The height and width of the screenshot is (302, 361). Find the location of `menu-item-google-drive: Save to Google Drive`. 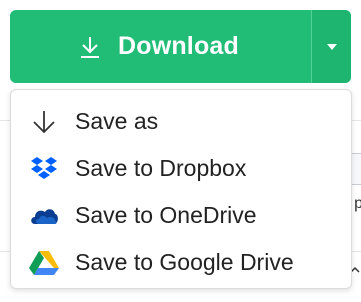

menu-item-google-drive: Save to Google Drive is located at coordinates (181, 262).